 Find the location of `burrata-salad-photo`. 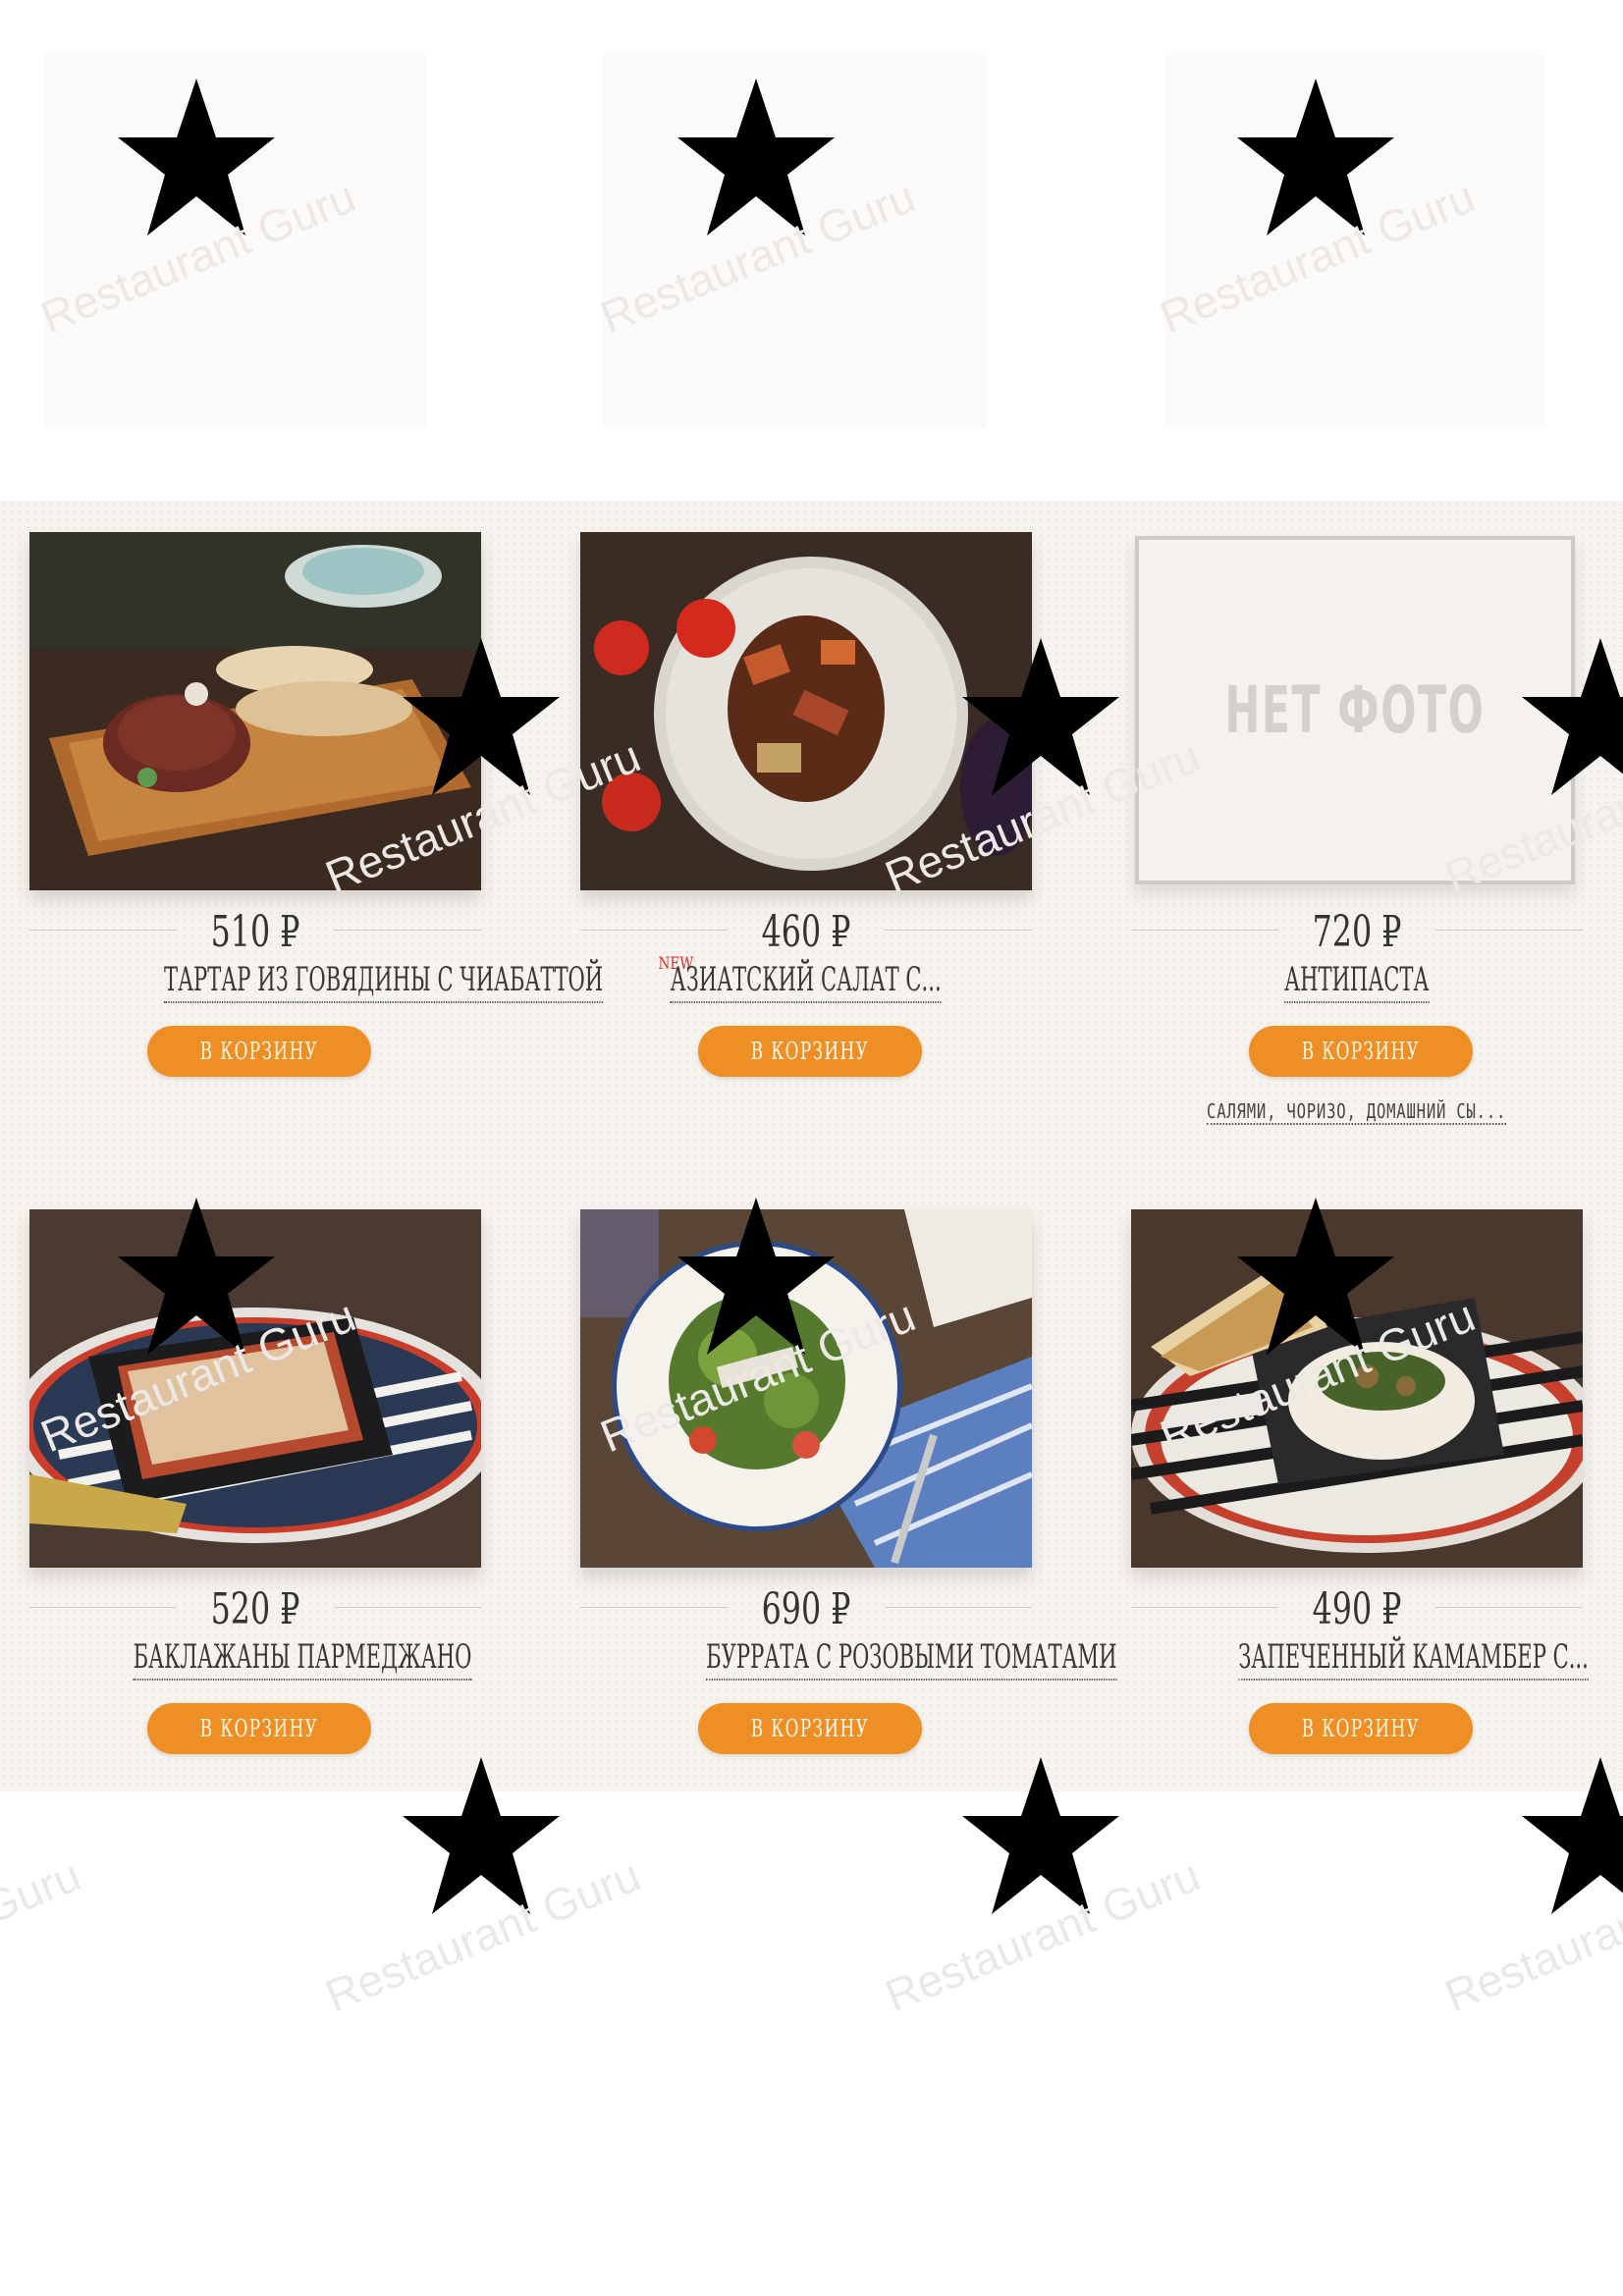

burrata-salad-photo is located at coordinates (806, 1388).